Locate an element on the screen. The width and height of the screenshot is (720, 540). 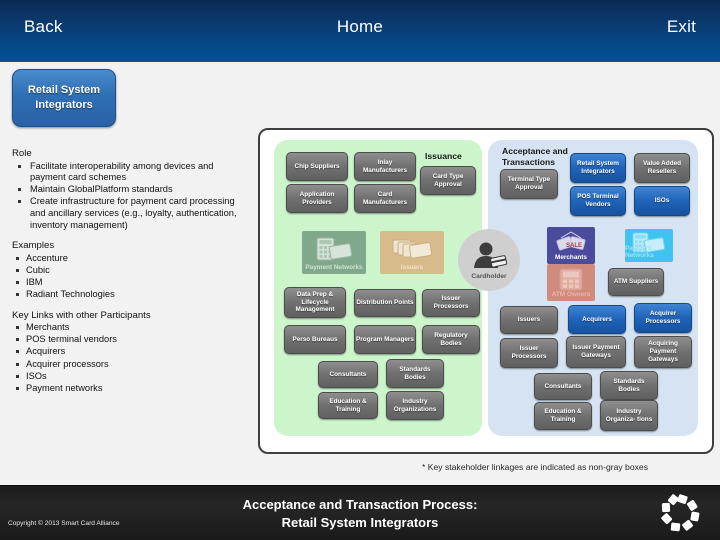
top-navigation-bar: Back Home Exit is located at coordinates (360, 31).